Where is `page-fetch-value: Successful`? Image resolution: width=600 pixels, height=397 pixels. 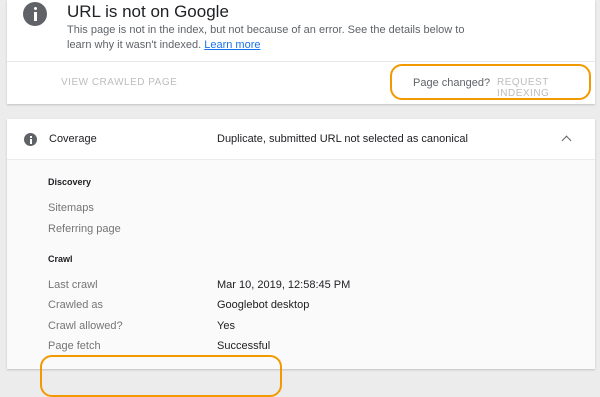
page-fetch-value: Successful is located at coordinates (244, 346).